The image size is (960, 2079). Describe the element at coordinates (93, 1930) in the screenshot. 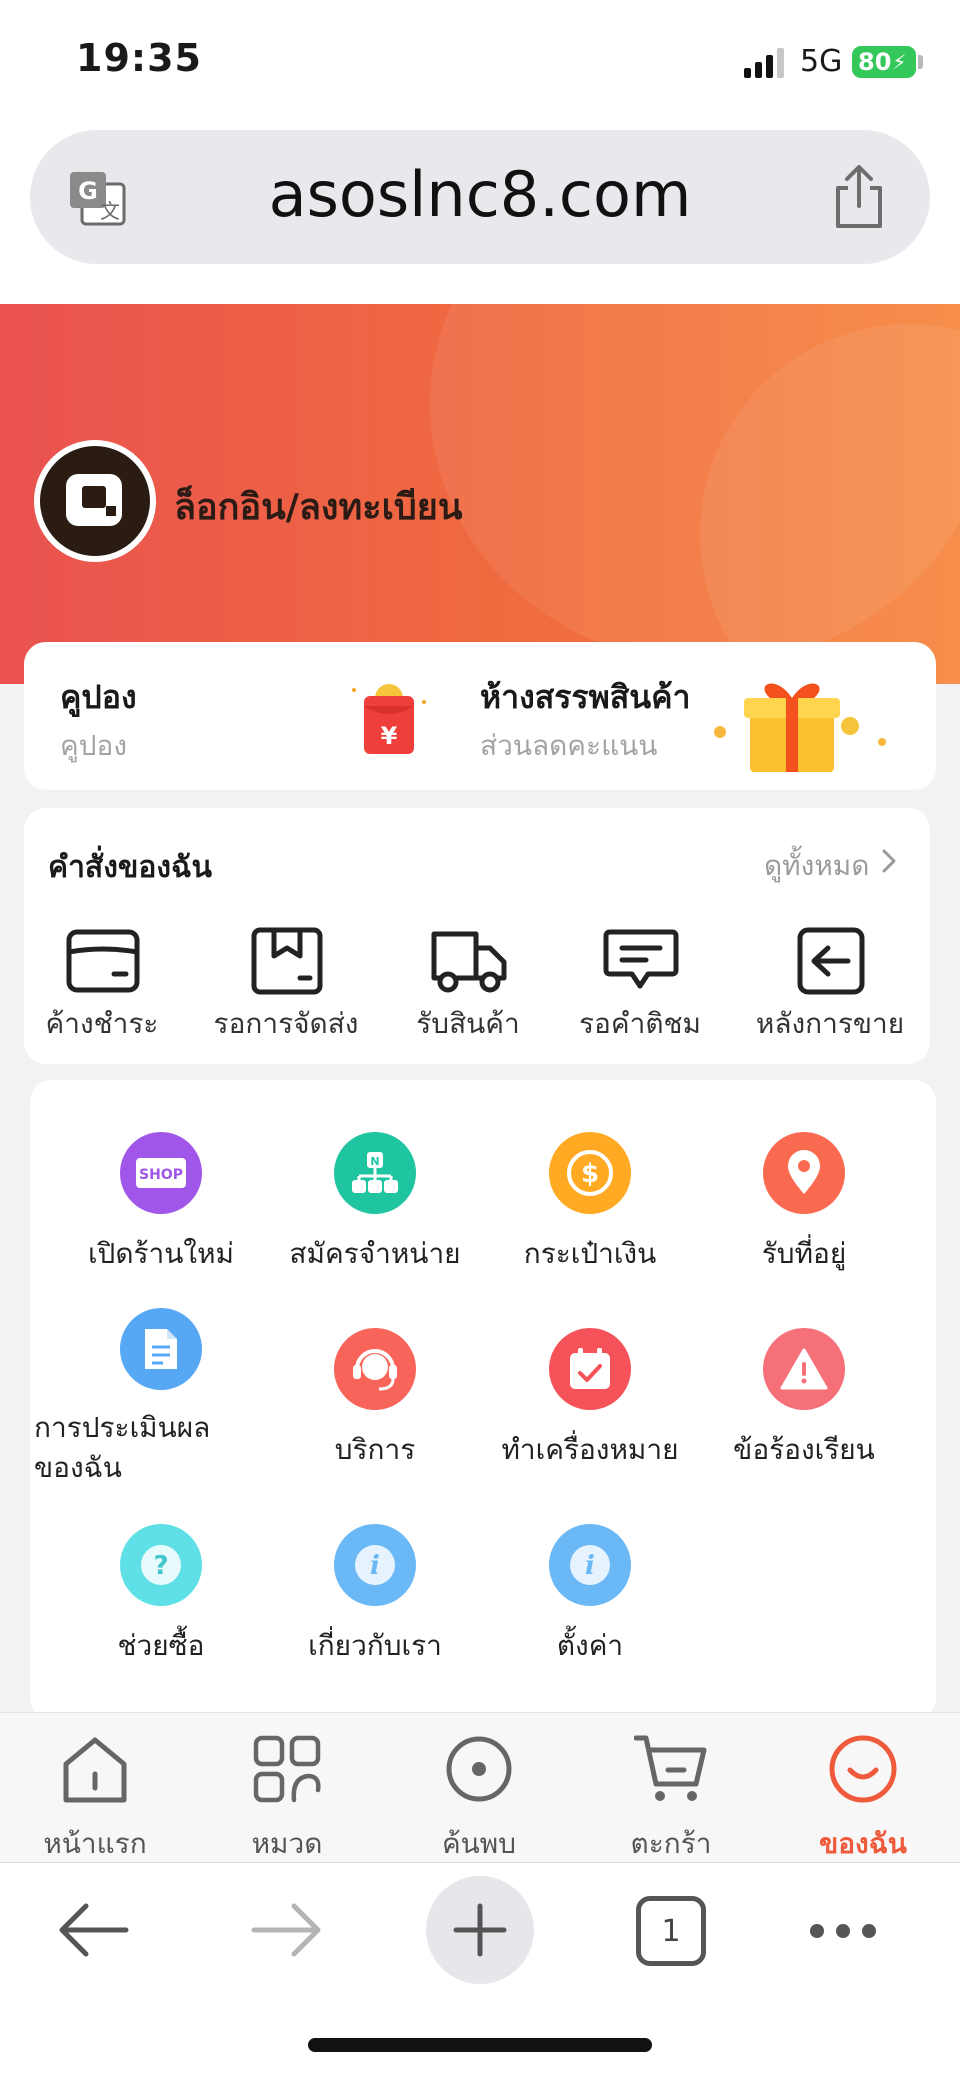

I see `back-arrow-icon` at that location.